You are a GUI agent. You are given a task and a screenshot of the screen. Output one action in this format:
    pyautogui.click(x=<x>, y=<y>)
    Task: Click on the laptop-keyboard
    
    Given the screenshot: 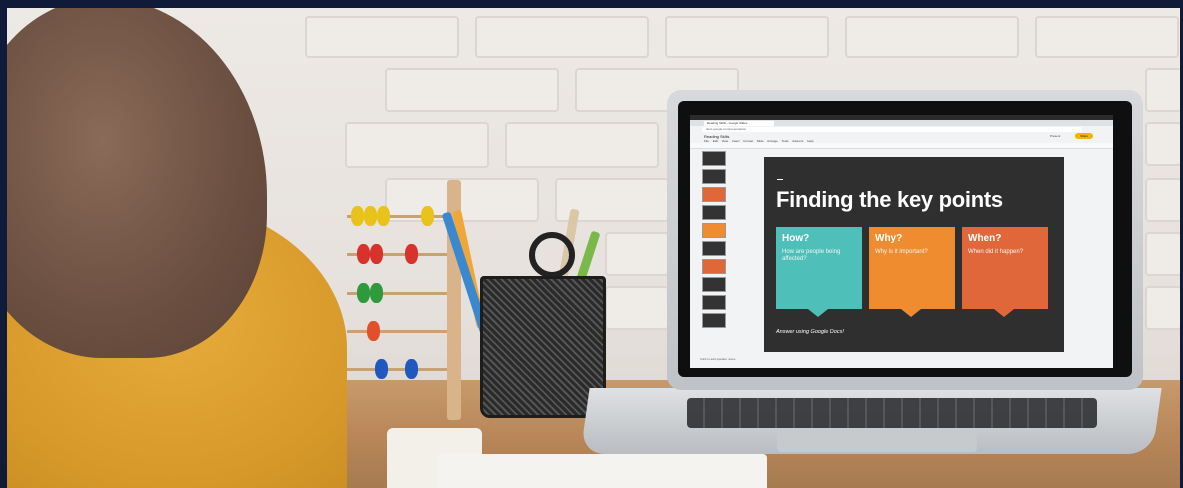 What is the action you would take?
    pyautogui.click(x=892, y=413)
    